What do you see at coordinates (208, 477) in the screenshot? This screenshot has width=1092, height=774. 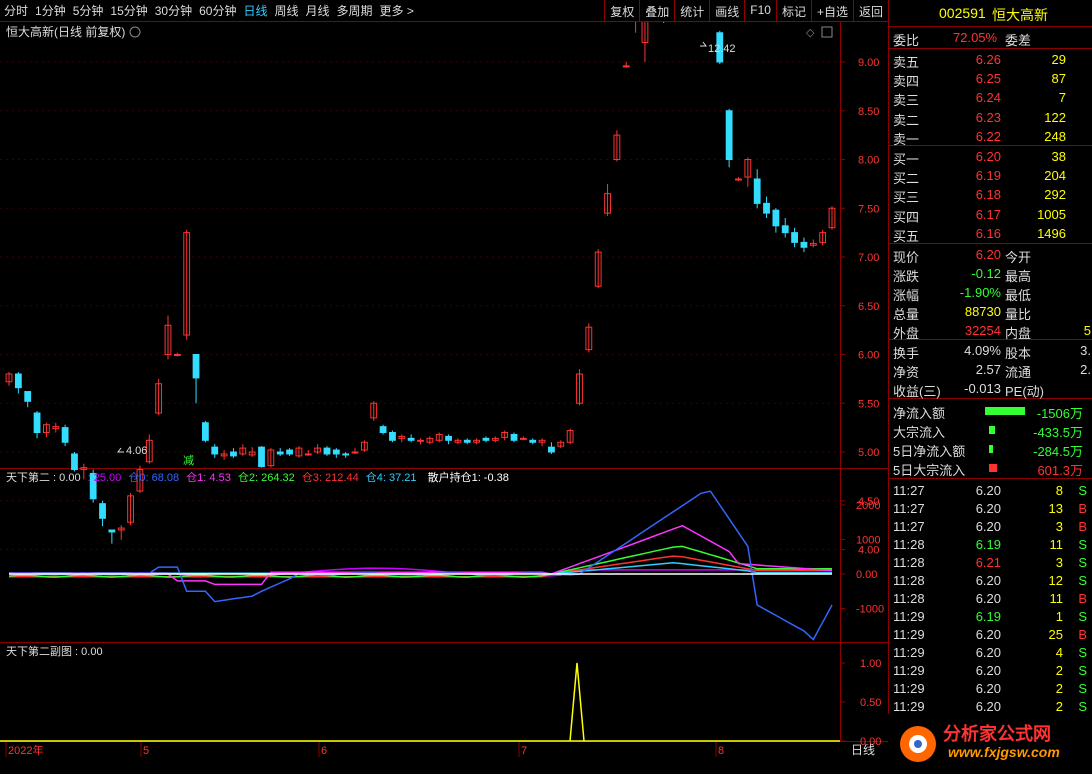 I see `ind1-v3: 仓1: 4.53` at bounding box center [208, 477].